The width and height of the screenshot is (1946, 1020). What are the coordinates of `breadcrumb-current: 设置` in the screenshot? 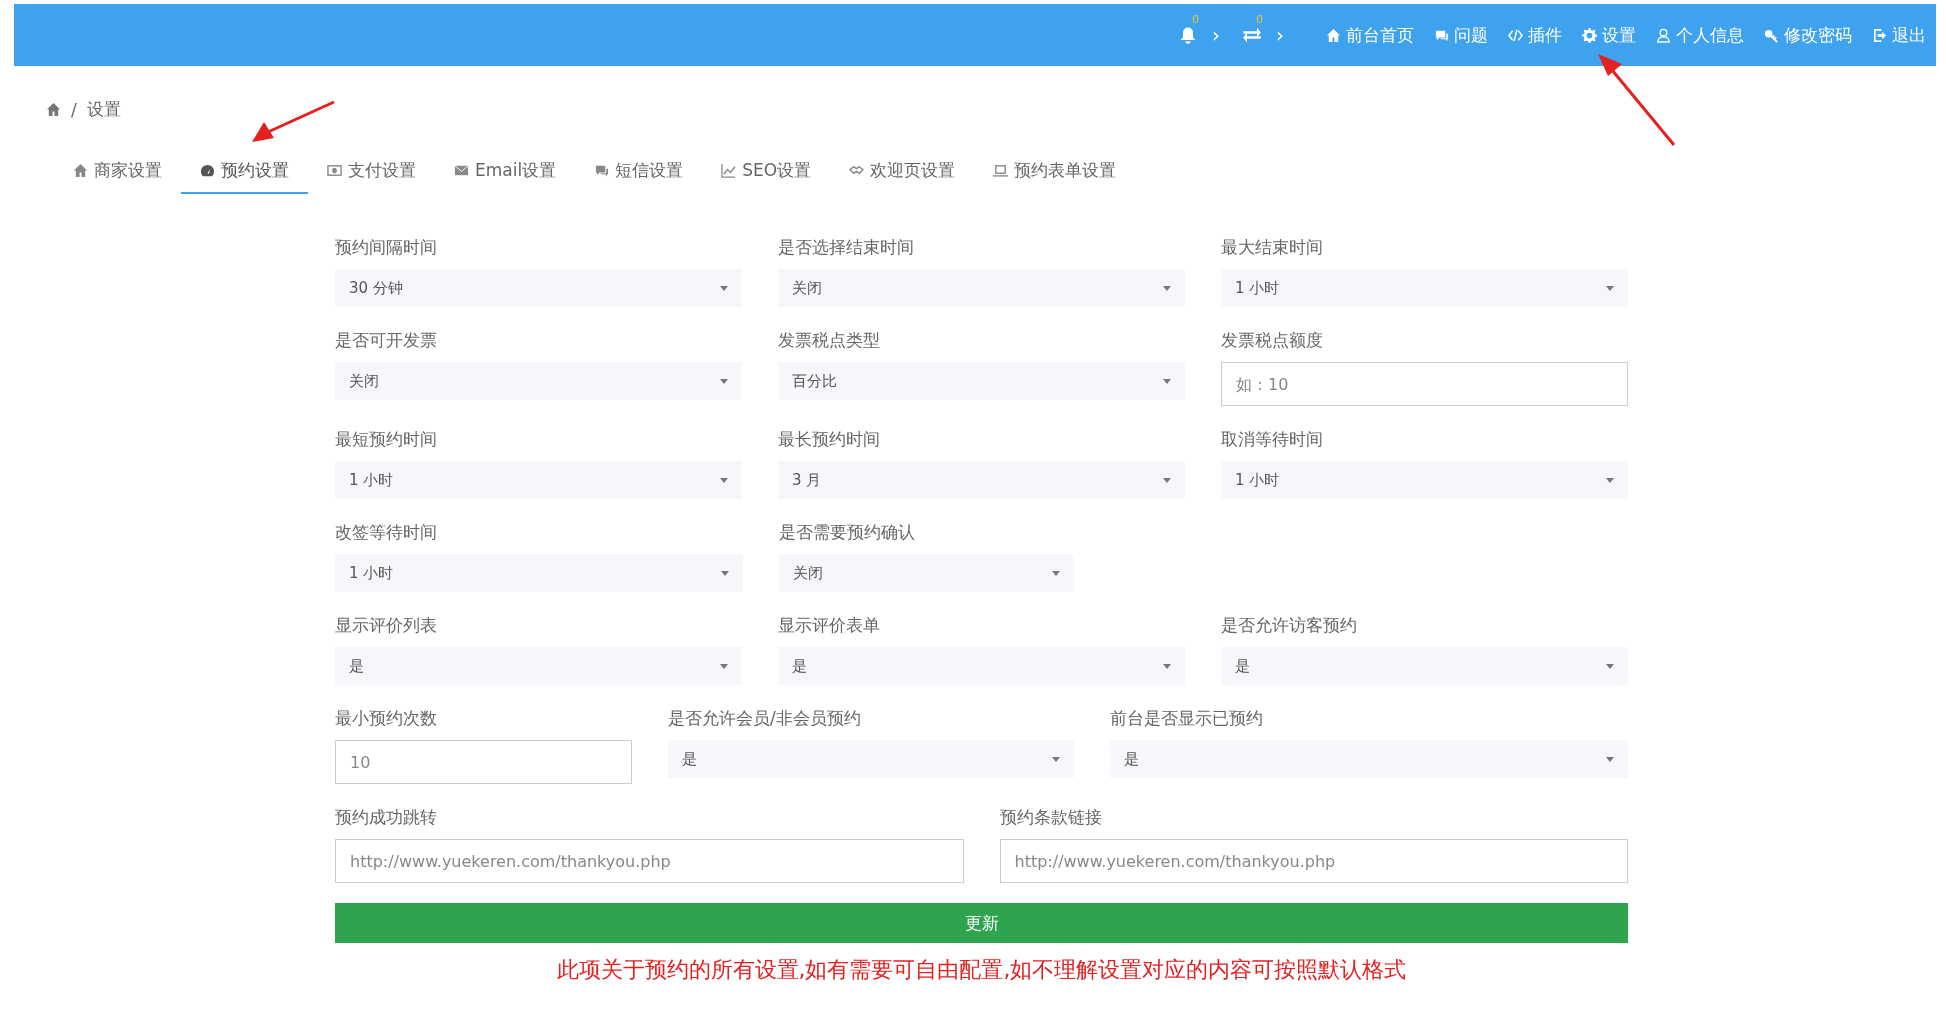 It's located at (103, 109).